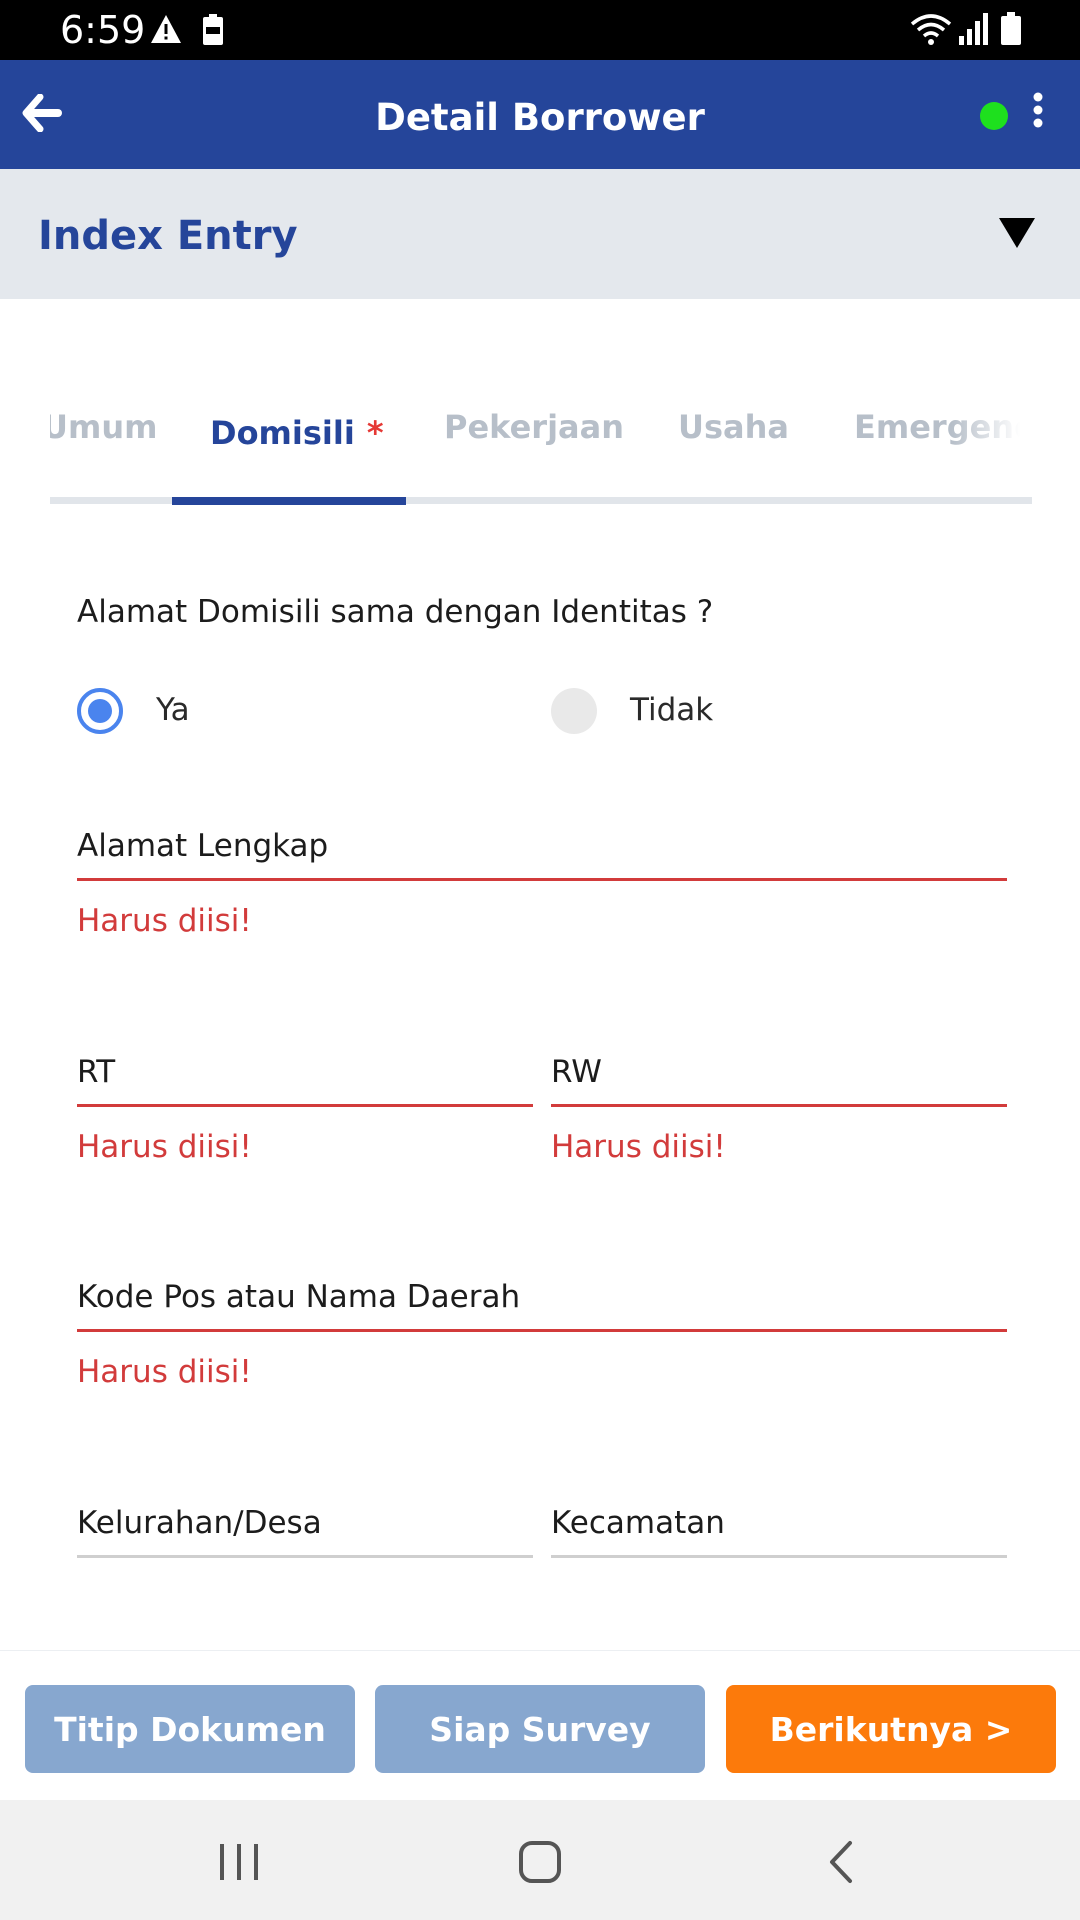 This screenshot has width=1080, height=1920. What do you see at coordinates (239, 1864) in the screenshot?
I see `recent-apps-icon` at bounding box center [239, 1864].